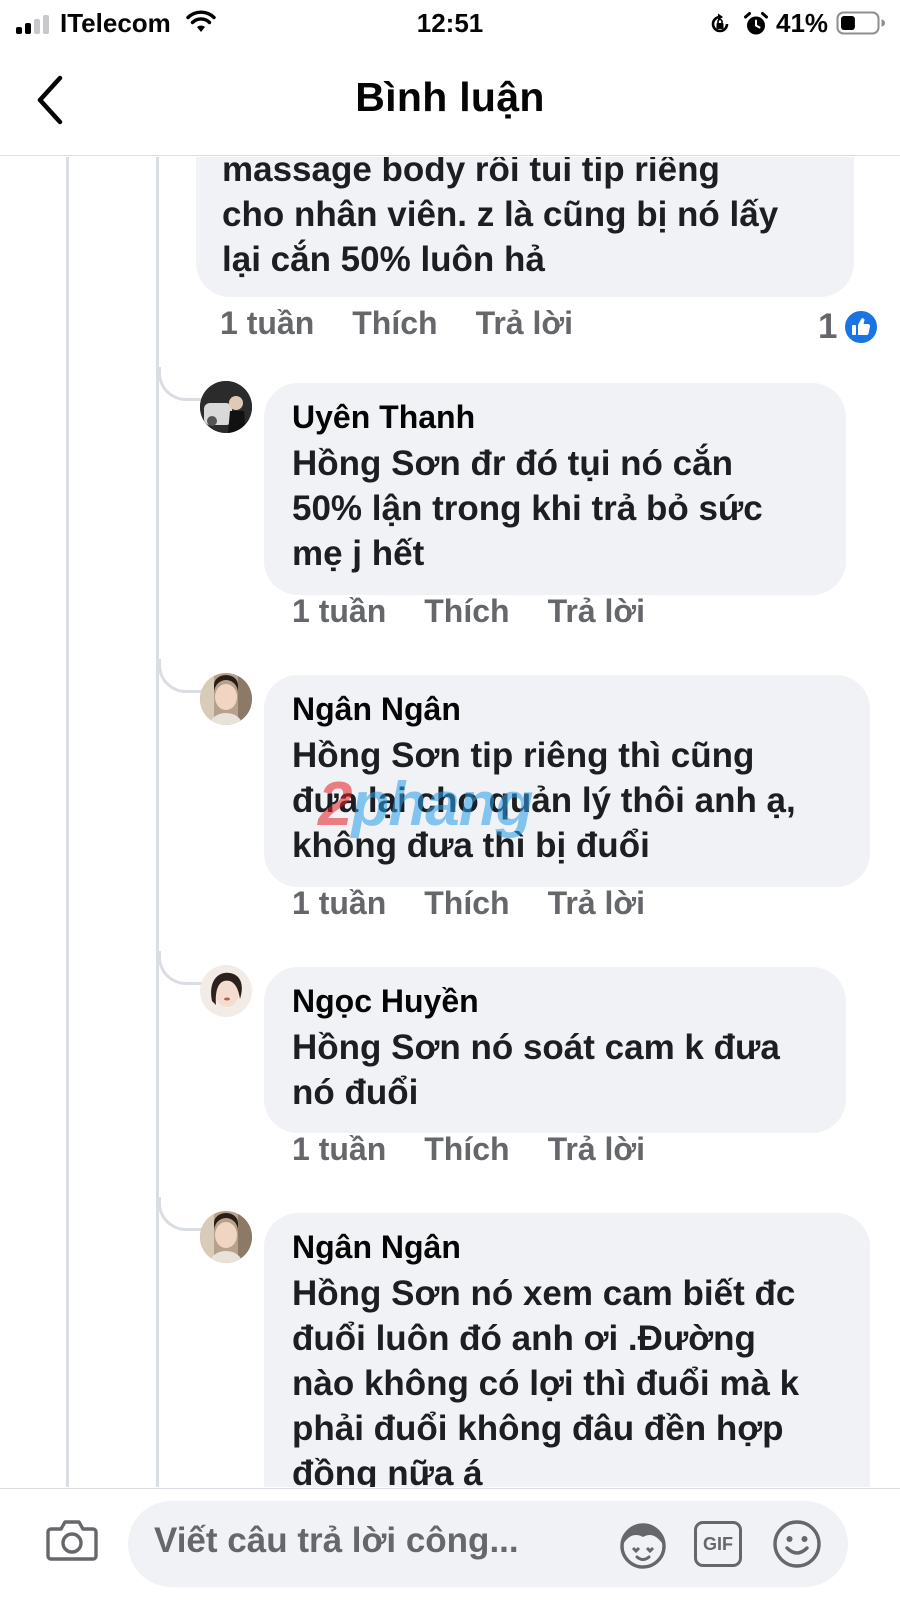 The image size is (900, 1600). What do you see at coordinates (643, 1544) in the screenshot?
I see `avatar-sticker-icon` at bounding box center [643, 1544].